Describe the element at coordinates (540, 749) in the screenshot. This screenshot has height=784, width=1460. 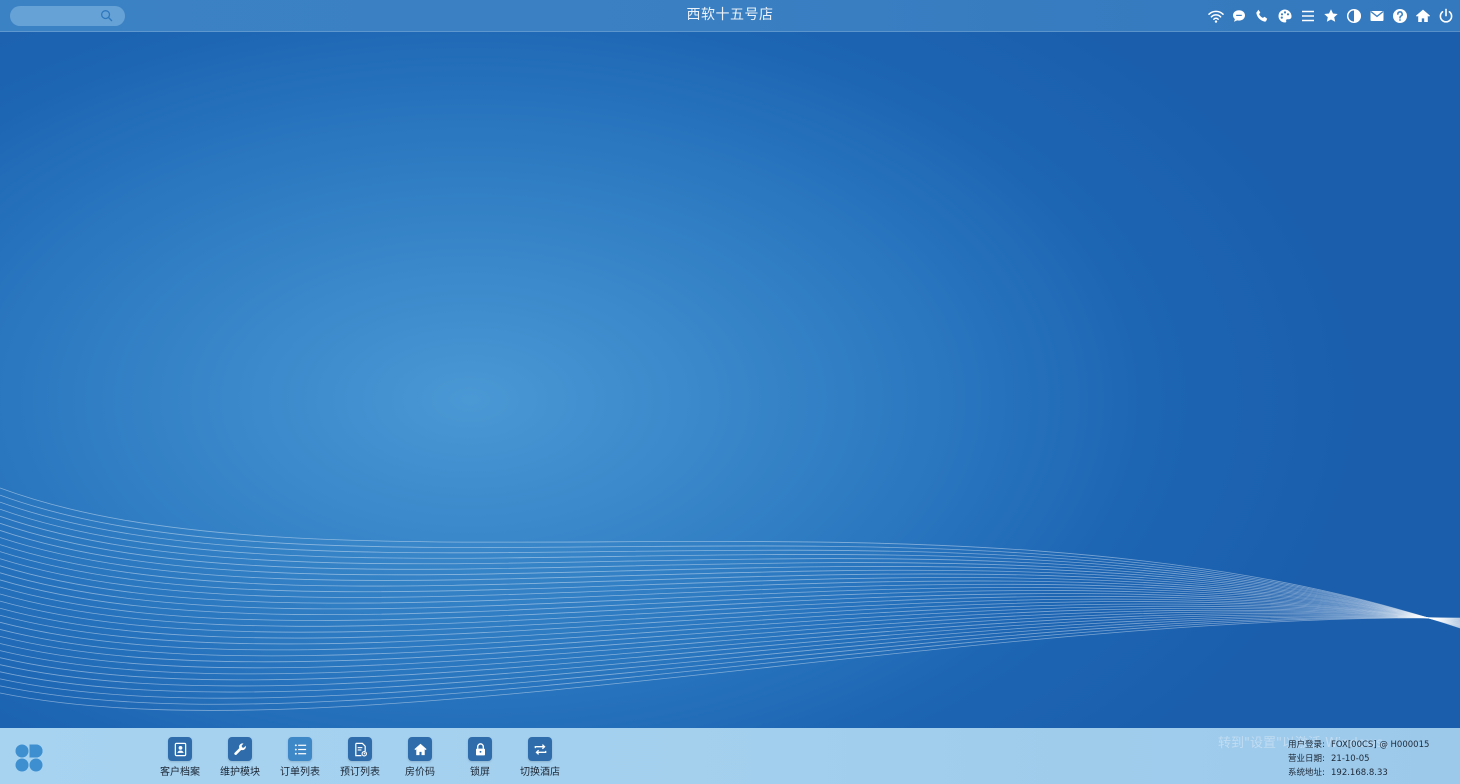
I see `switch-icon` at that location.